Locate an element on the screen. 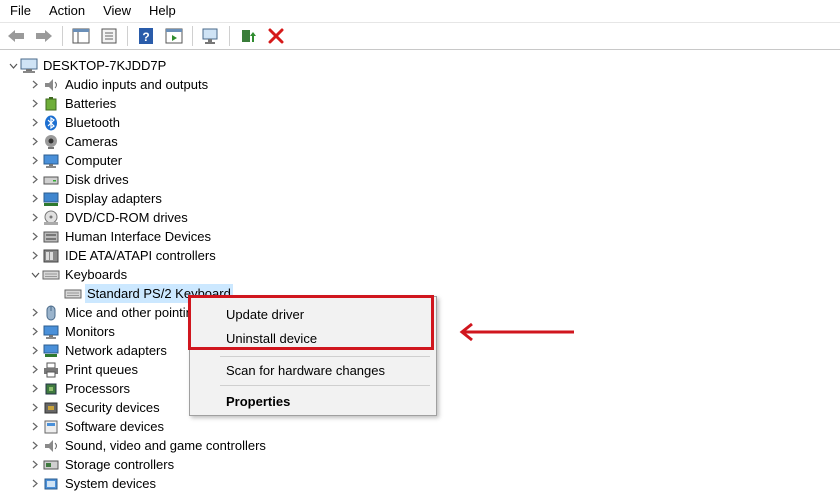 The image size is (840, 500). menu-view: View is located at coordinates (117, 11).